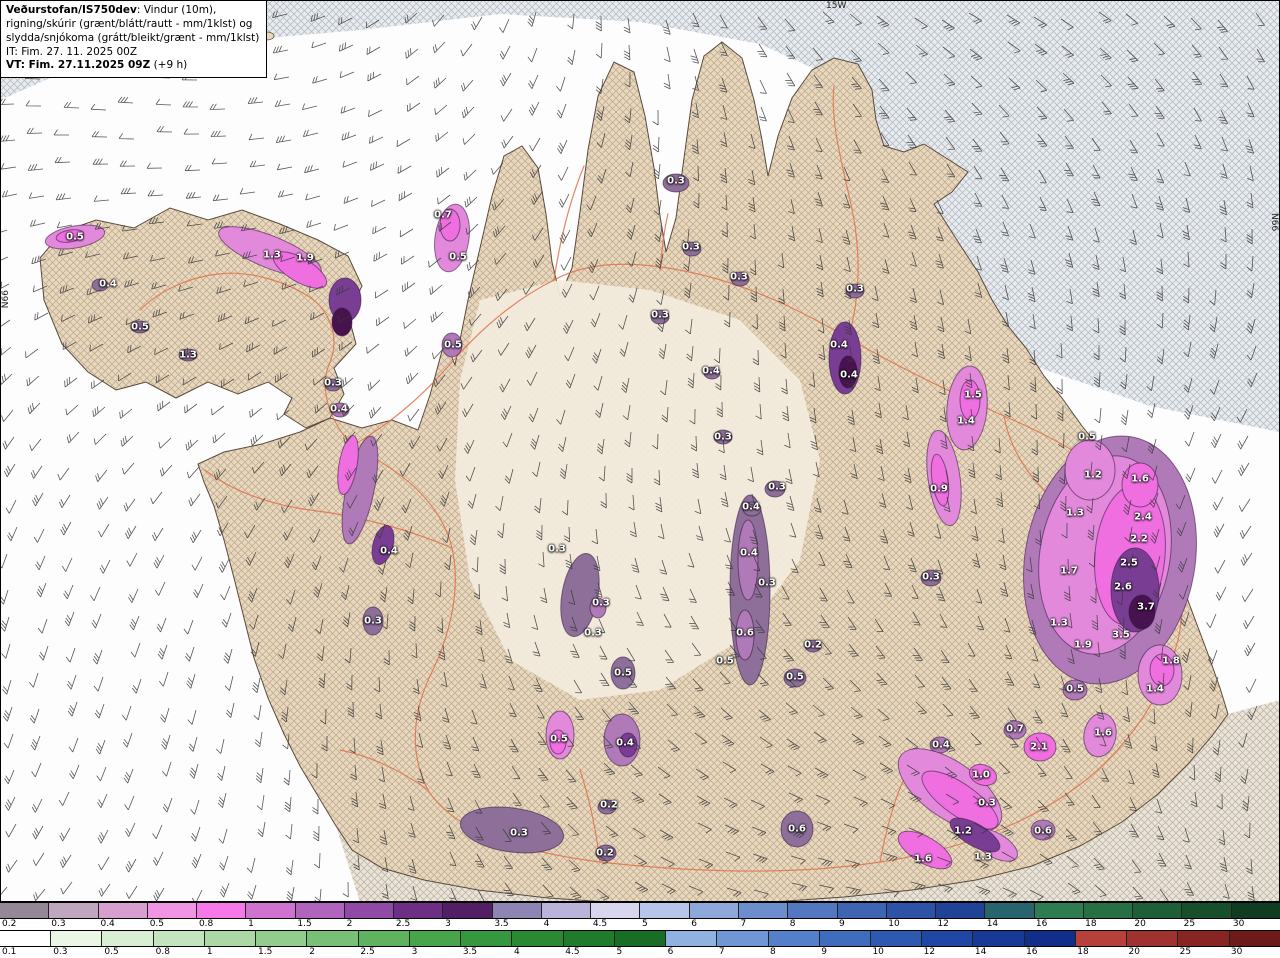 Image resolution: width=1280 pixels, height=958 pixels. What do you see at coordinates (107, 924) in the screenshot?
I see `colorbar-tick-label: 0.4` at bounding box center [107, 924].